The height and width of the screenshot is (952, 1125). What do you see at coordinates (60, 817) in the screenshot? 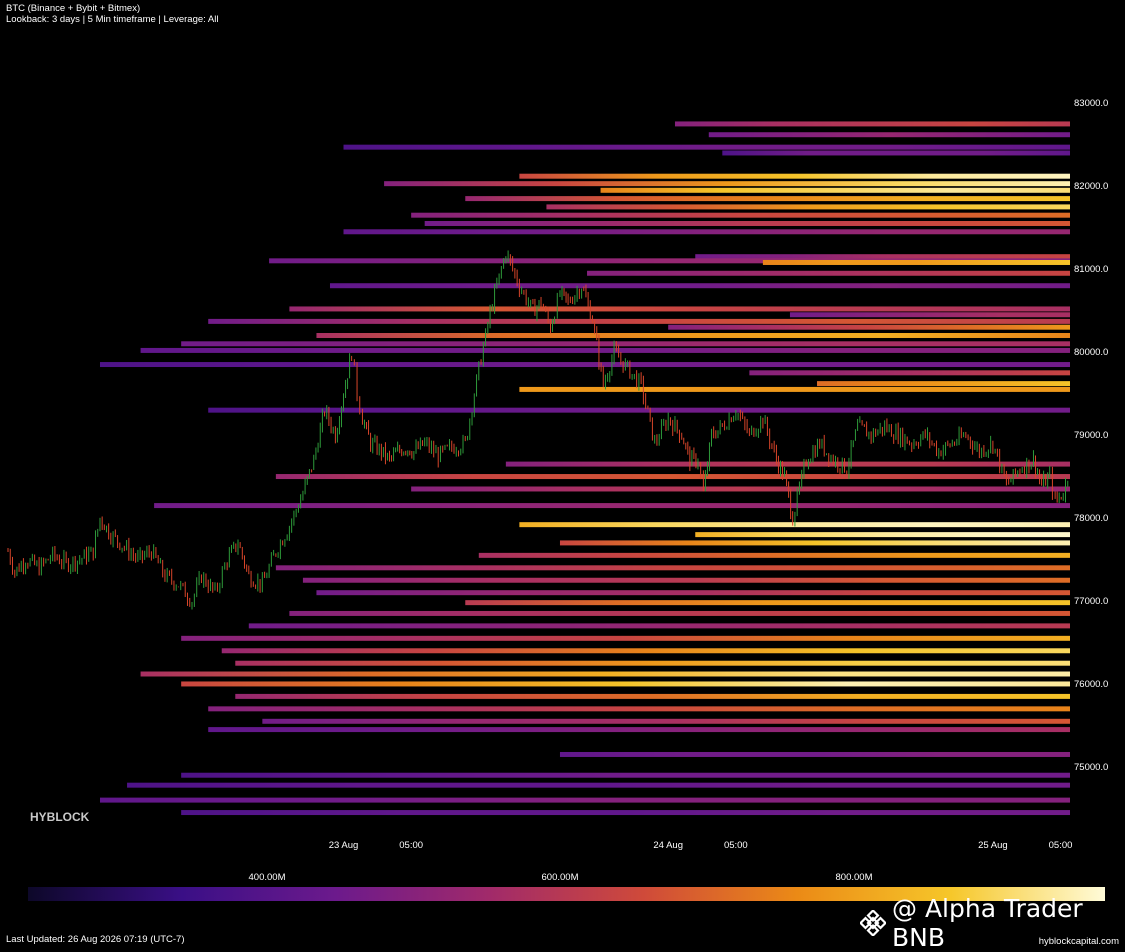
I see `hyblock-watermark: HYBLOCK` at bounding box center [60, 817].